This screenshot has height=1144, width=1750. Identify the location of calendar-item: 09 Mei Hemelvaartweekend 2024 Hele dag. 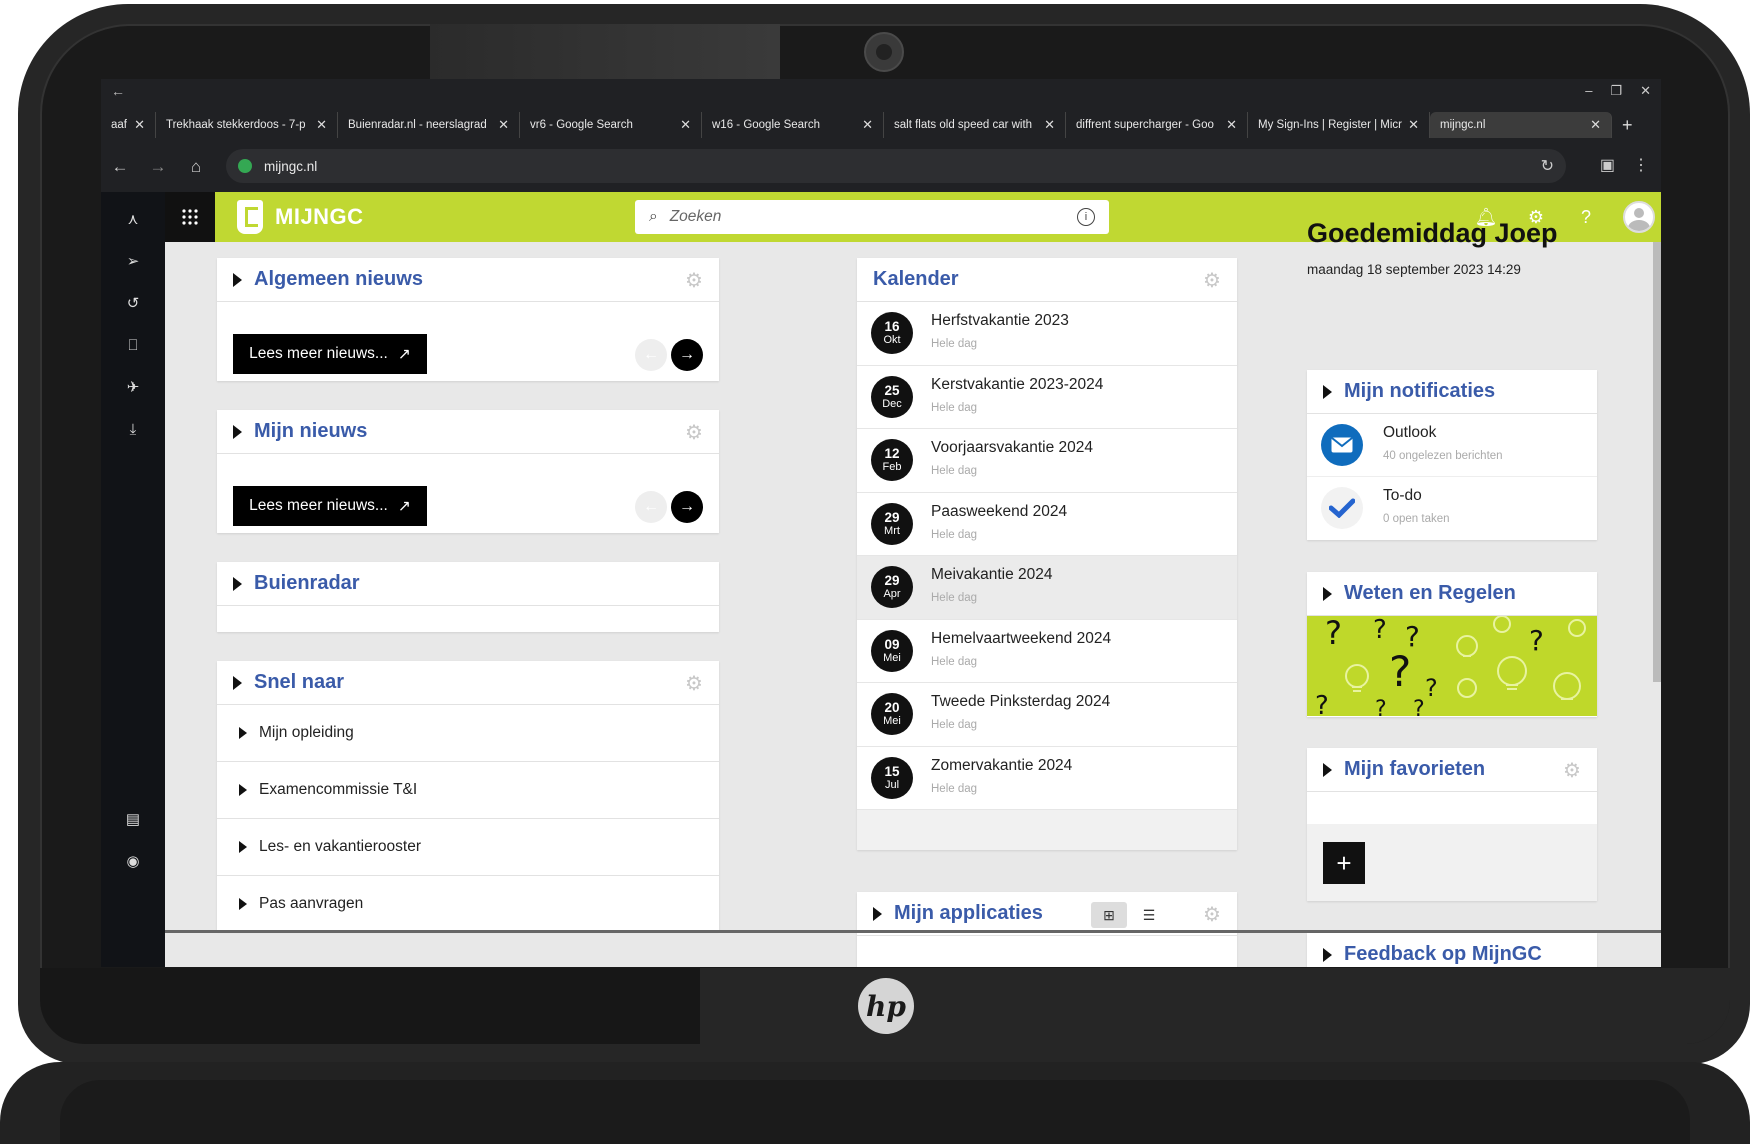
(1047, 651).